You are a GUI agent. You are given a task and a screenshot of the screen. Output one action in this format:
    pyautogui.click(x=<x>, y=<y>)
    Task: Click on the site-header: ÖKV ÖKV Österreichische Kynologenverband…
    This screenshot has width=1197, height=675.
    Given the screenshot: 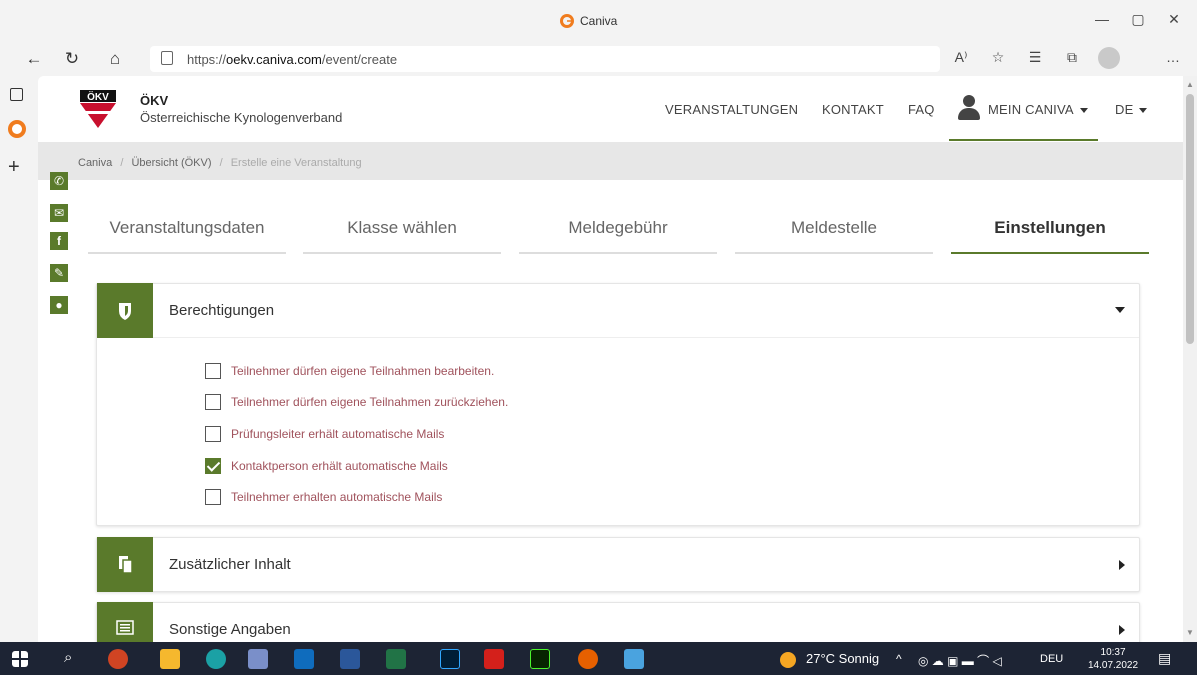 What is the action you would take?
    pyautogui.click(x=610, y=109)
    